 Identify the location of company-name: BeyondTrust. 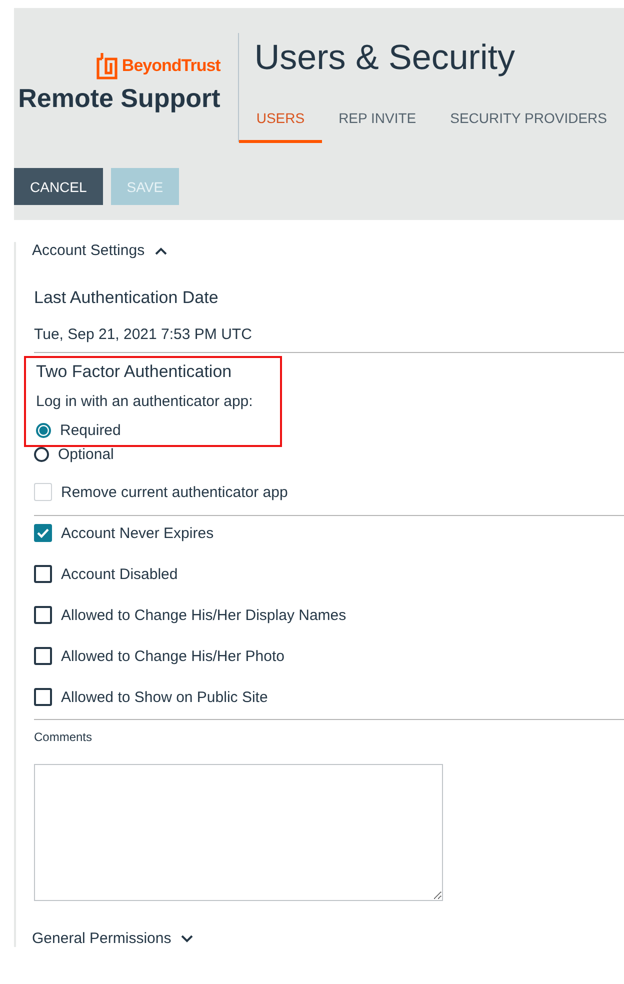
(171, 66).